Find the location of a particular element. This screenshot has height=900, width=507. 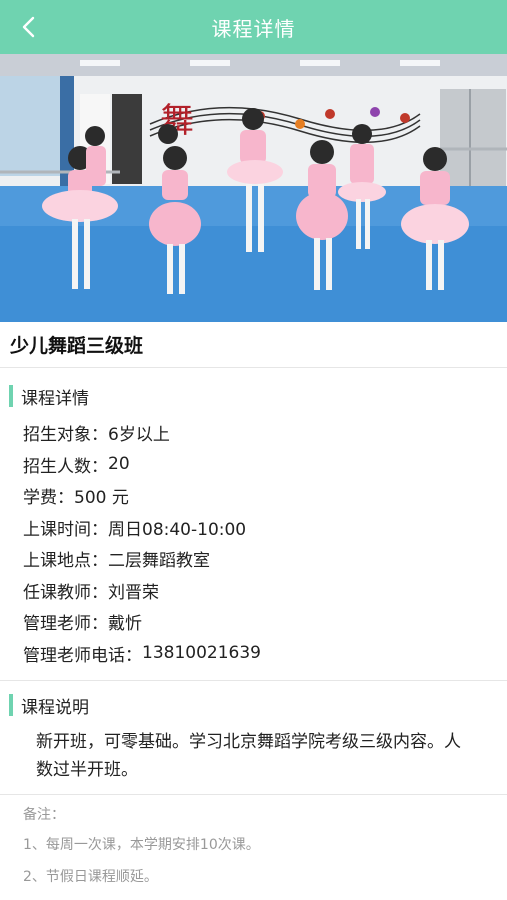

info-value: 二层舞蹈教室 is located at coordinates (159, 561).